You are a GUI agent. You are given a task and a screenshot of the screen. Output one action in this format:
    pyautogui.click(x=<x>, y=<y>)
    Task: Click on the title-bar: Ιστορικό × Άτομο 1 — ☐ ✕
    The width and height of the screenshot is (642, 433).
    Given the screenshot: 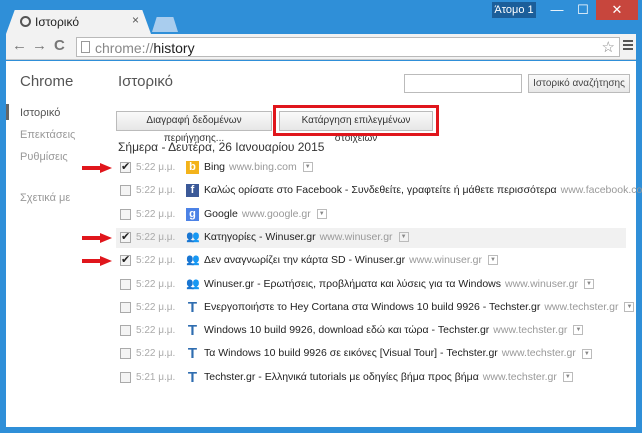 What is the action you would take?
    pyautogui.click(x=321, y=17)
    